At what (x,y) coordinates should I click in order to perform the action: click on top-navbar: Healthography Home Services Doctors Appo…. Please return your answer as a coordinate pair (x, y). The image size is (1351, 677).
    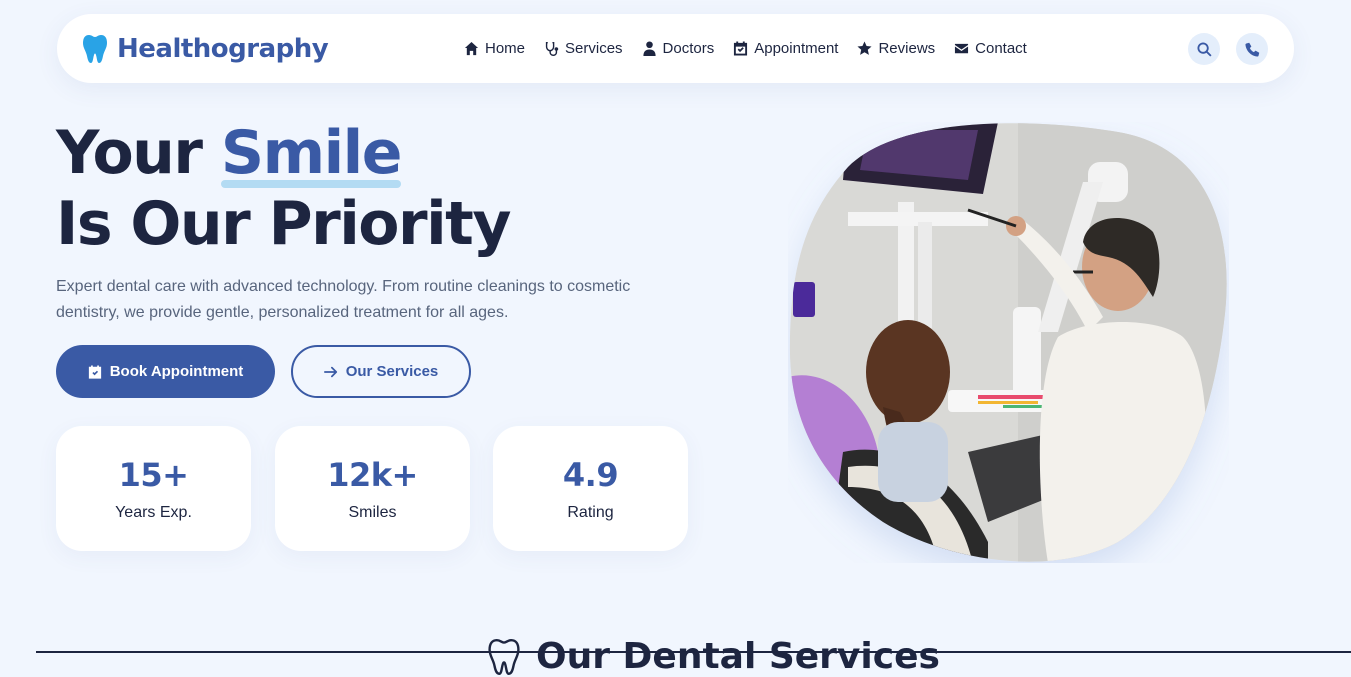
    Looking at the image, I should click on (675, 48).